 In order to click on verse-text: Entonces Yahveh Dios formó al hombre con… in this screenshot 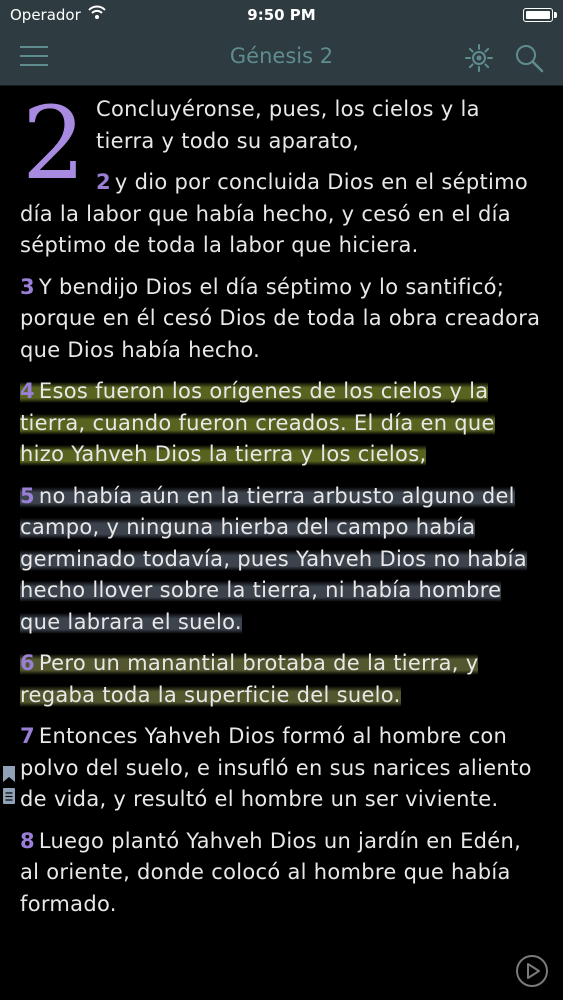, I will do `click(276, 767)`.